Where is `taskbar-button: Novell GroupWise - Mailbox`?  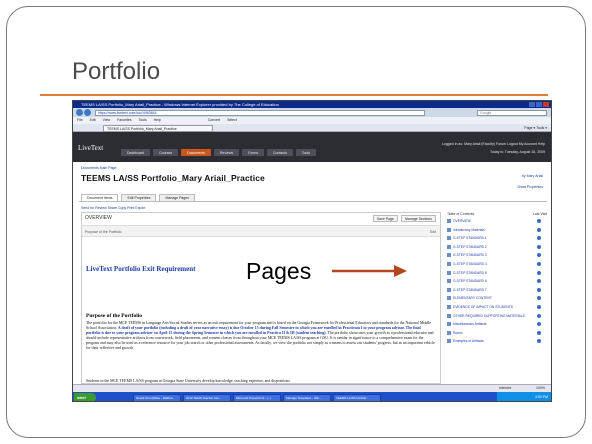
taskbar-button: Novell GroupWise - Mailbox is located at coordinates (157, 397).